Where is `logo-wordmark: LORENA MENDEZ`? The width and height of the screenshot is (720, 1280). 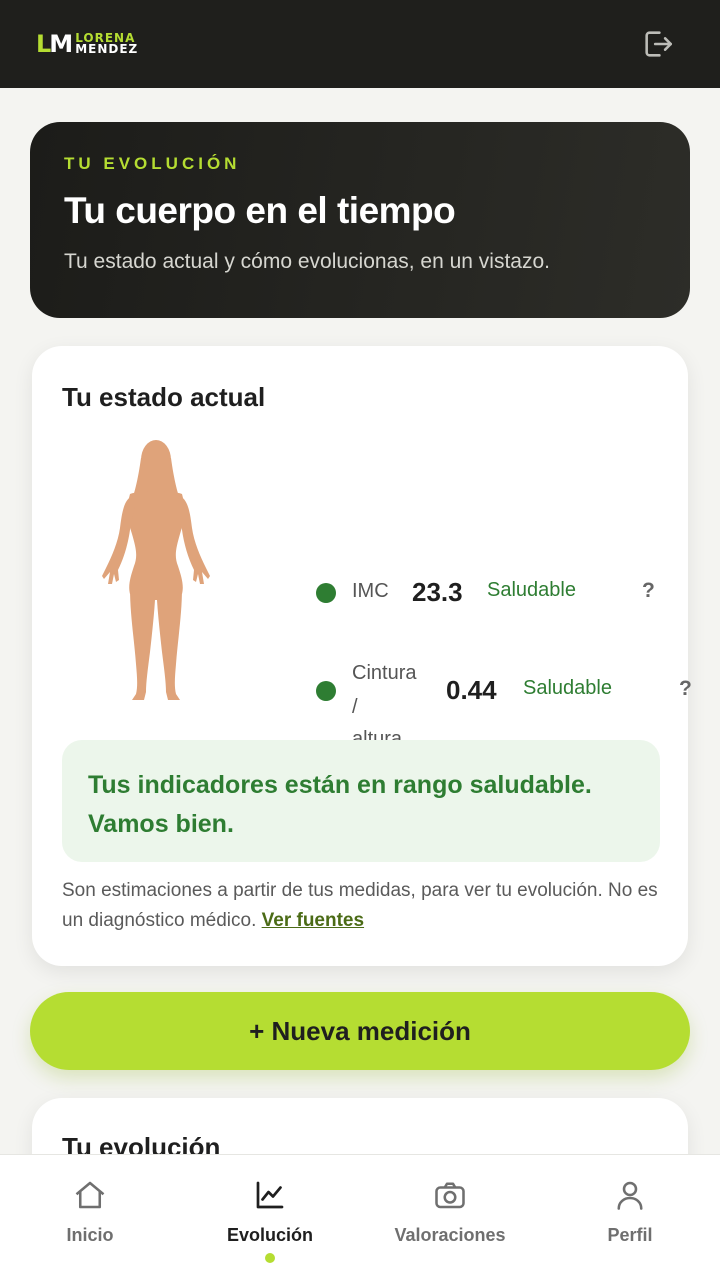
logo-wordmark: LORENA MENDEZ is located at coordinates (107, 43).